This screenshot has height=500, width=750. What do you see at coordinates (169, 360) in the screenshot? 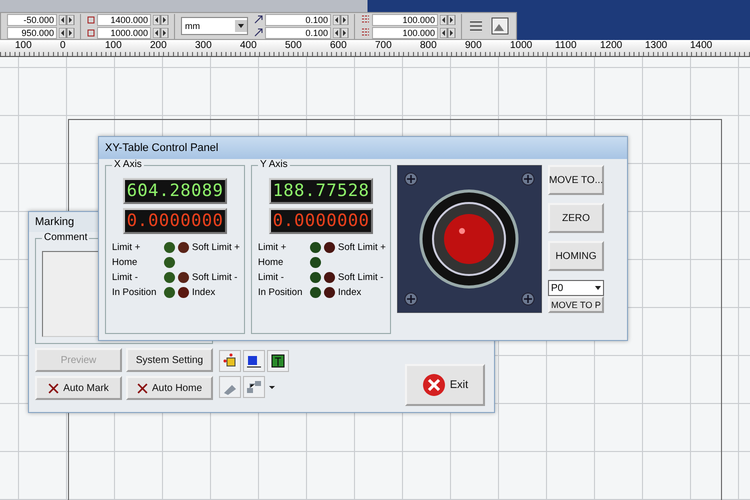
I see `action-button: System Setting` at bounding box center [169, 360].